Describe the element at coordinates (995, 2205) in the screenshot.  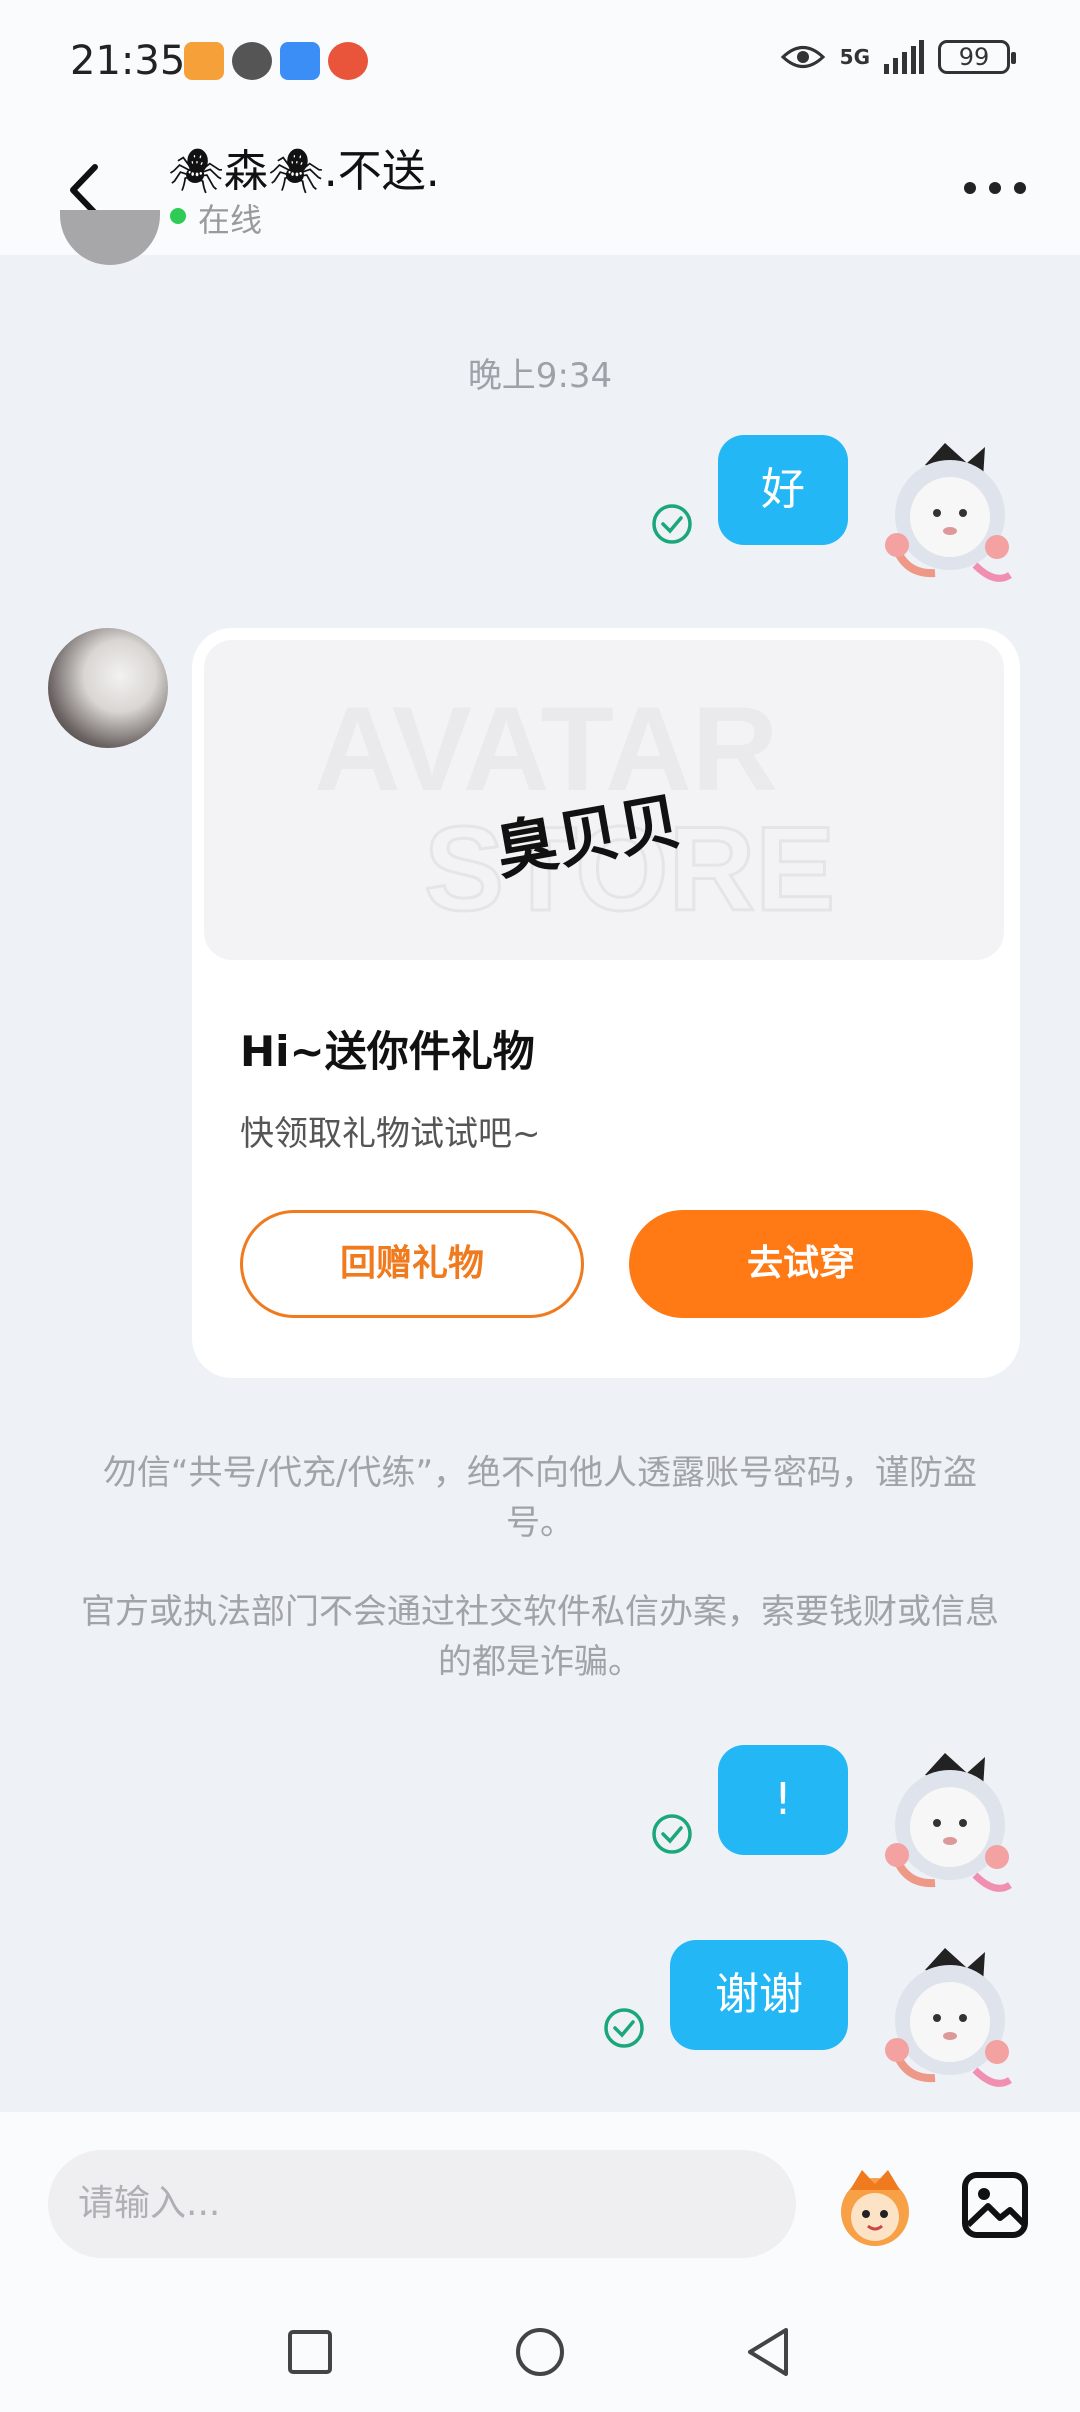
I see `image-picker-icon` at that location.